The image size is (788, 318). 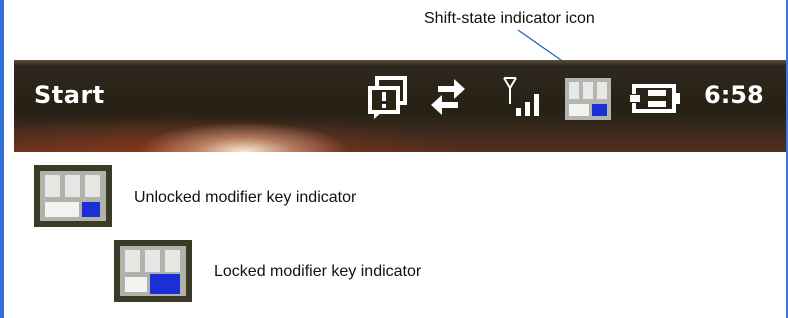 What do you see at coordinates (388, 98) in the screenshot?
I see `notification-icon` at bounding box center [388, 98].